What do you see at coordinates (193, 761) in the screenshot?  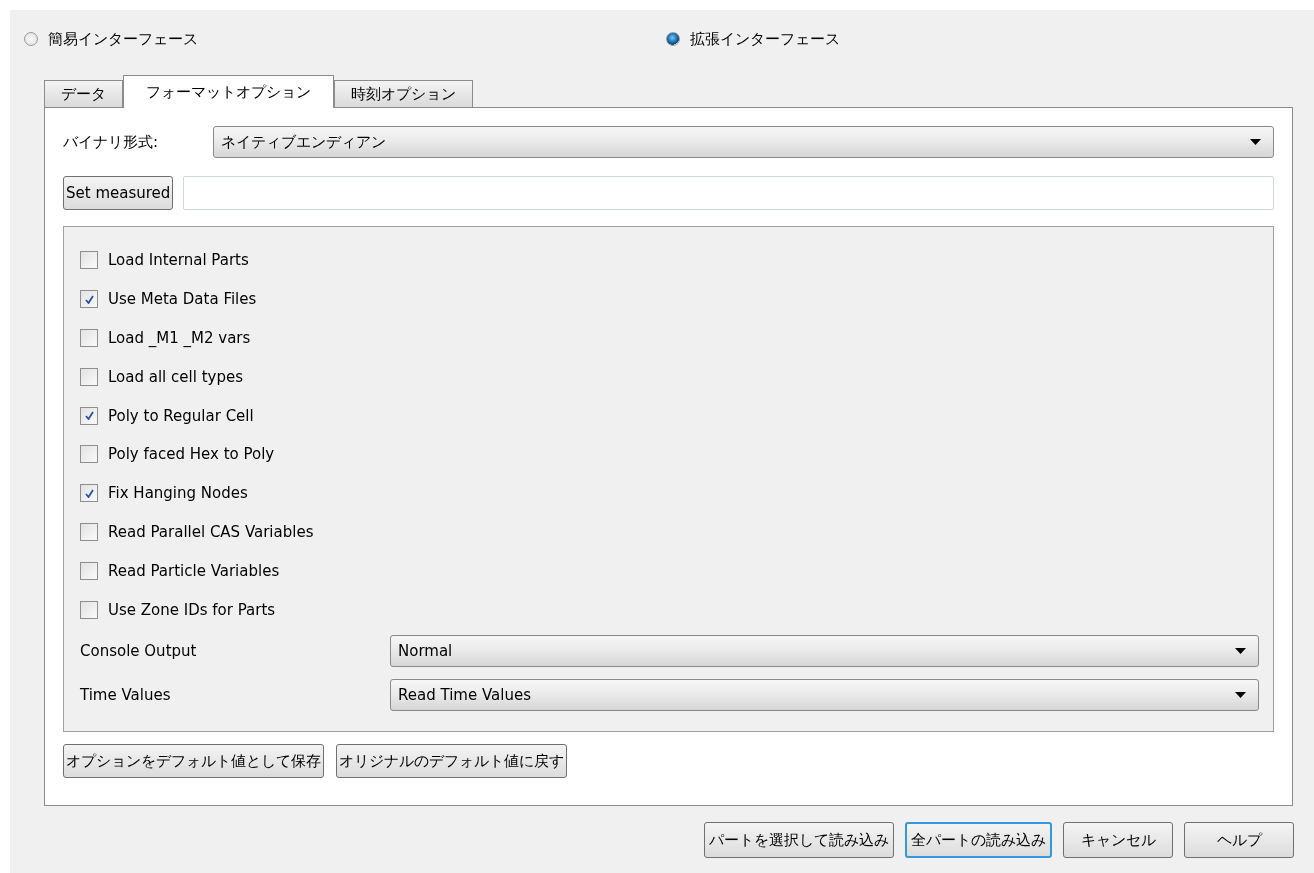 I see `defaults-button: オプションをデフォルト値として保存` at bounding box center [193, 761].